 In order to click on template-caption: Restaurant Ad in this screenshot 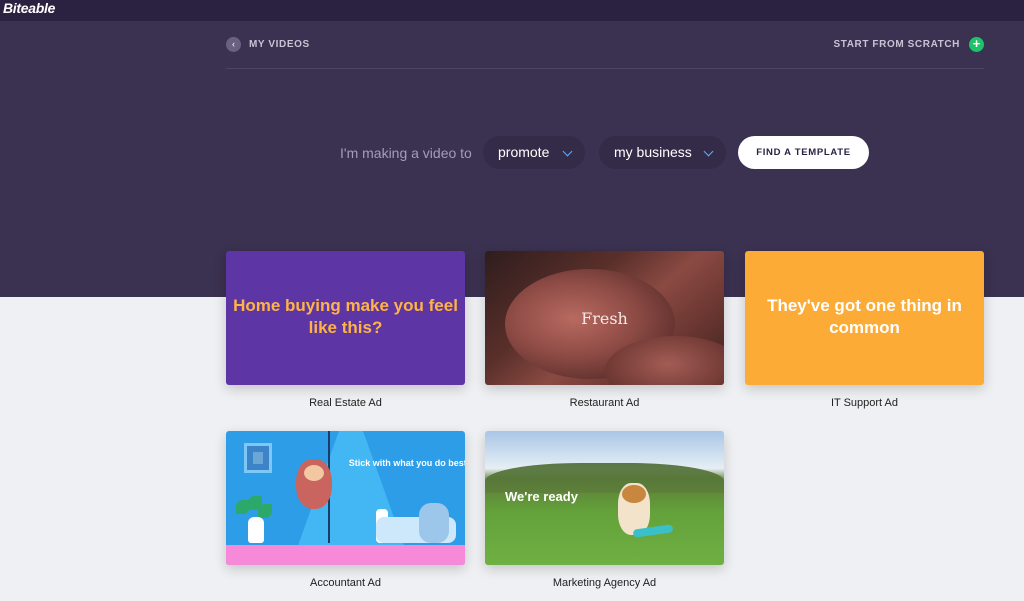, I will do `click(604, 403)`.